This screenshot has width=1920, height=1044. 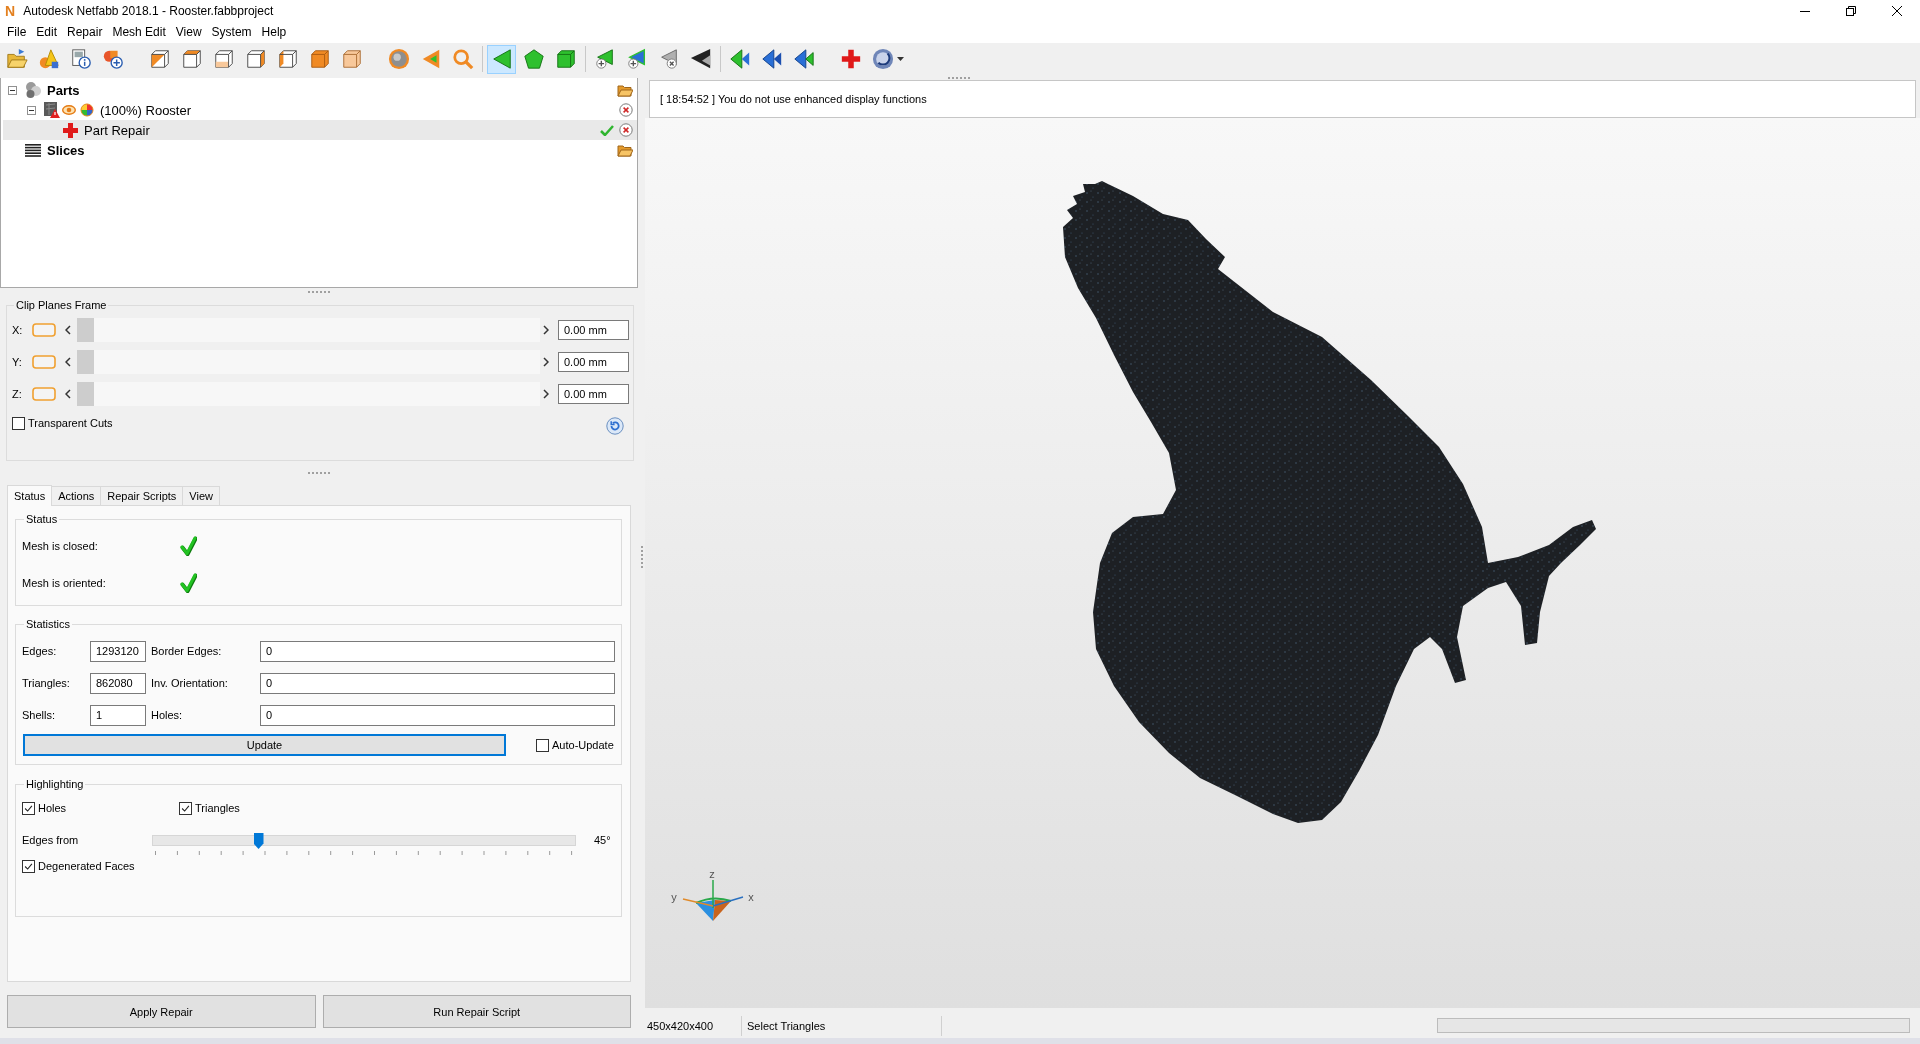 I want to click on tree-item: Part Repair, so click(x=320, y=130).